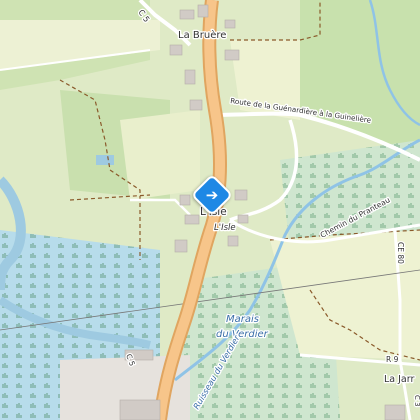 The height and width of the screenshot is (420, 420). What do you see at coordinates (160, 155) in the screenshot?
I see `field-center` at bounding box center [160, 155].